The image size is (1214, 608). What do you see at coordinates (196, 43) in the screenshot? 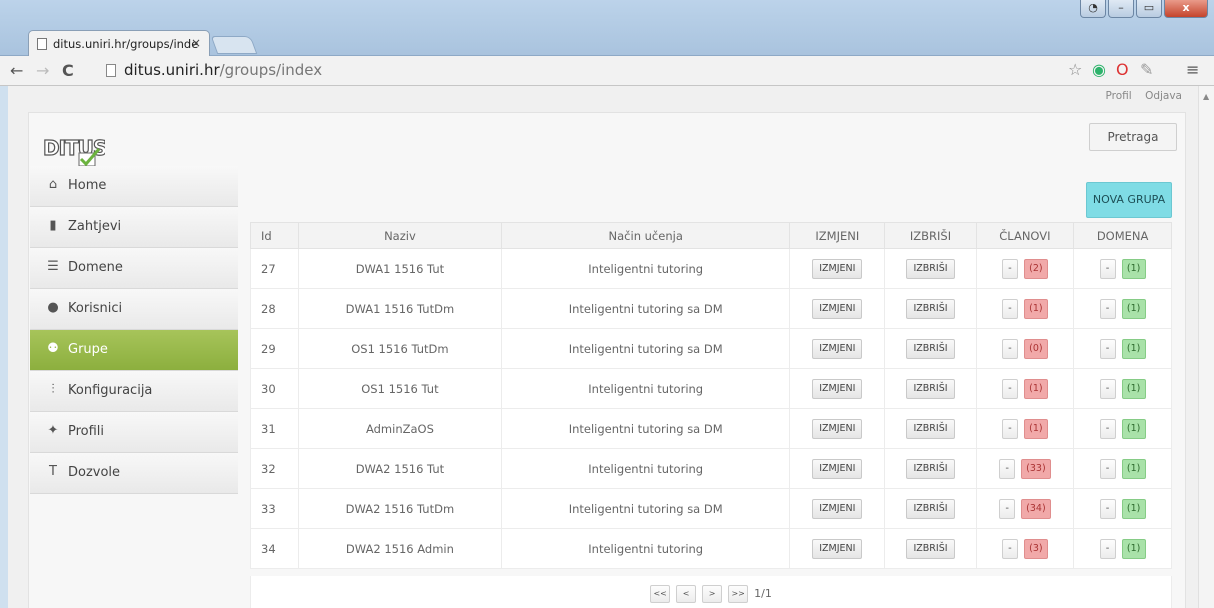
I see `close-tab-icon: ×` at bounding box center [196, 43].